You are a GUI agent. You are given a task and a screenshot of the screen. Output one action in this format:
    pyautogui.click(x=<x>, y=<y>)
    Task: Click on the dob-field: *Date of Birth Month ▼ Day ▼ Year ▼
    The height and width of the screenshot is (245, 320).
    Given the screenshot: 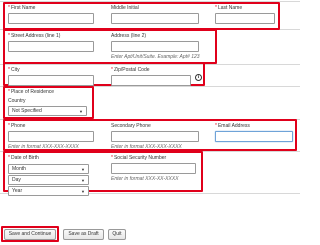 What is the action you would take?
    pyautogui.click(x=51, y=175)
    